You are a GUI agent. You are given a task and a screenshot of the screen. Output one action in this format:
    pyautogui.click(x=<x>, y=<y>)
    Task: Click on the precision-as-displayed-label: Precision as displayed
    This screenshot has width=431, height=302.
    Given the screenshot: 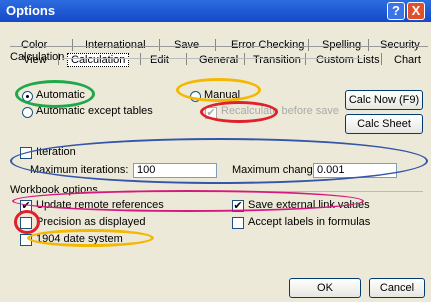 What is the action you would take?
    pyautogui.click(x=91, y=222)
    